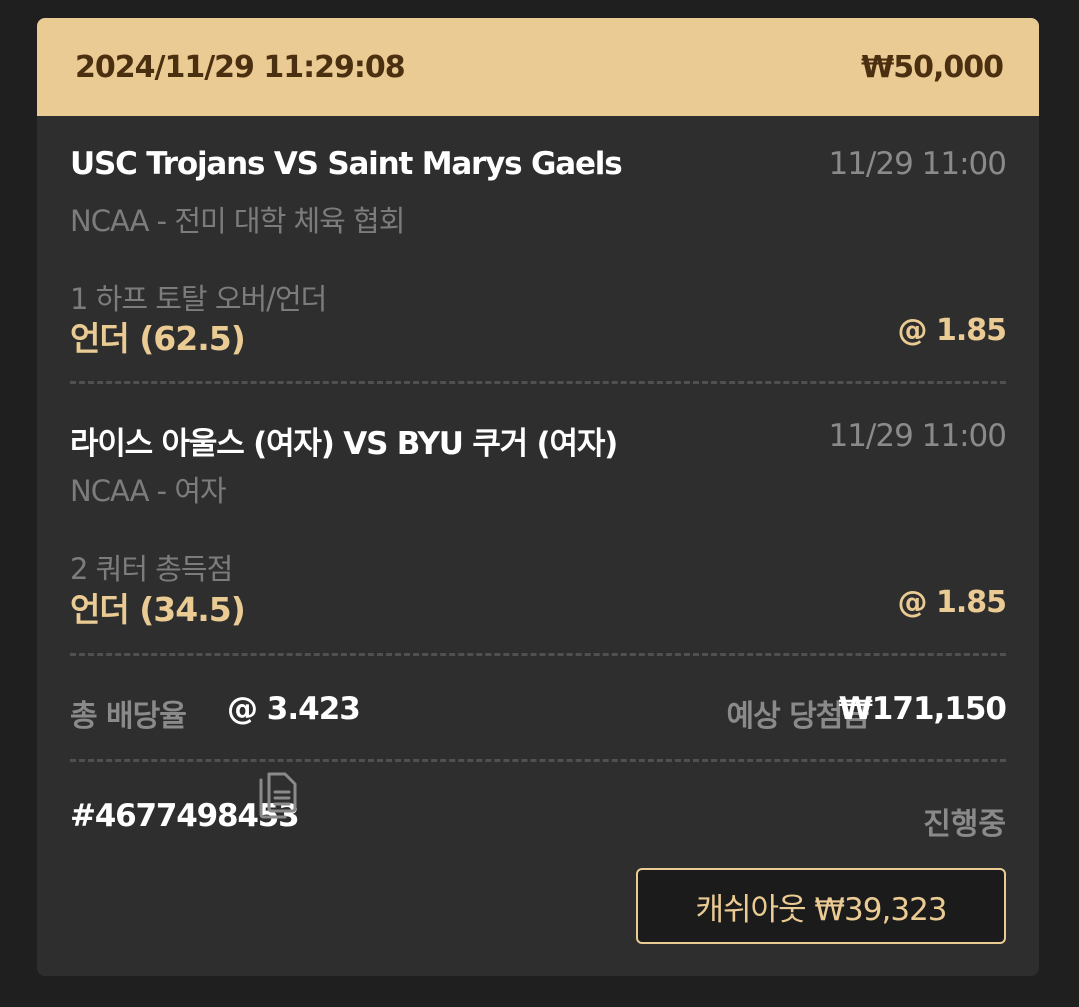 Image resolution: width=1079 pixels, height=1007 pixels. What do you see at coordinates (346, 164) in the screenshot?
I see `match-title: USC Trojans VS Saint Marys Gaels` at bounding box center [346, 164].